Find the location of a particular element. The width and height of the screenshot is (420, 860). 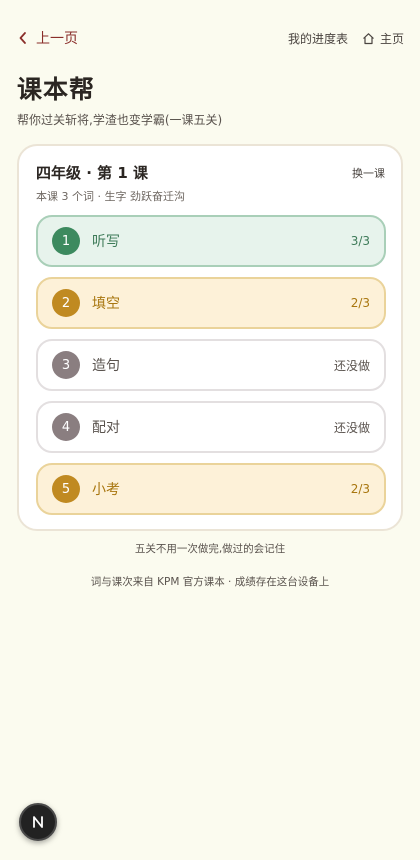

step-label: 填空 is located at coordinates (106, 304).